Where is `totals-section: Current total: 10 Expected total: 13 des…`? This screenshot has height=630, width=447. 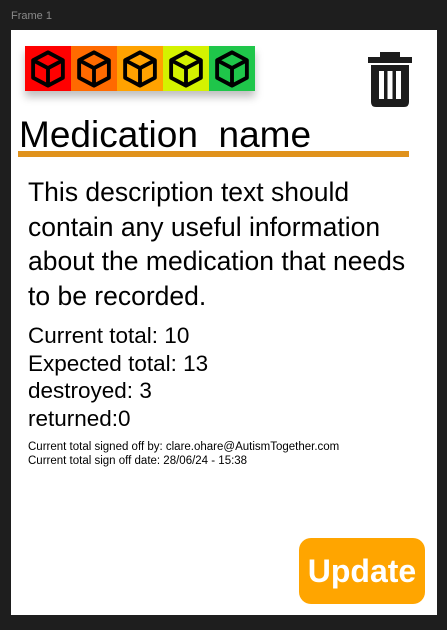 totals-section: Current total: 10 Expected total: 13 des… is located at coordinates (118, 377).